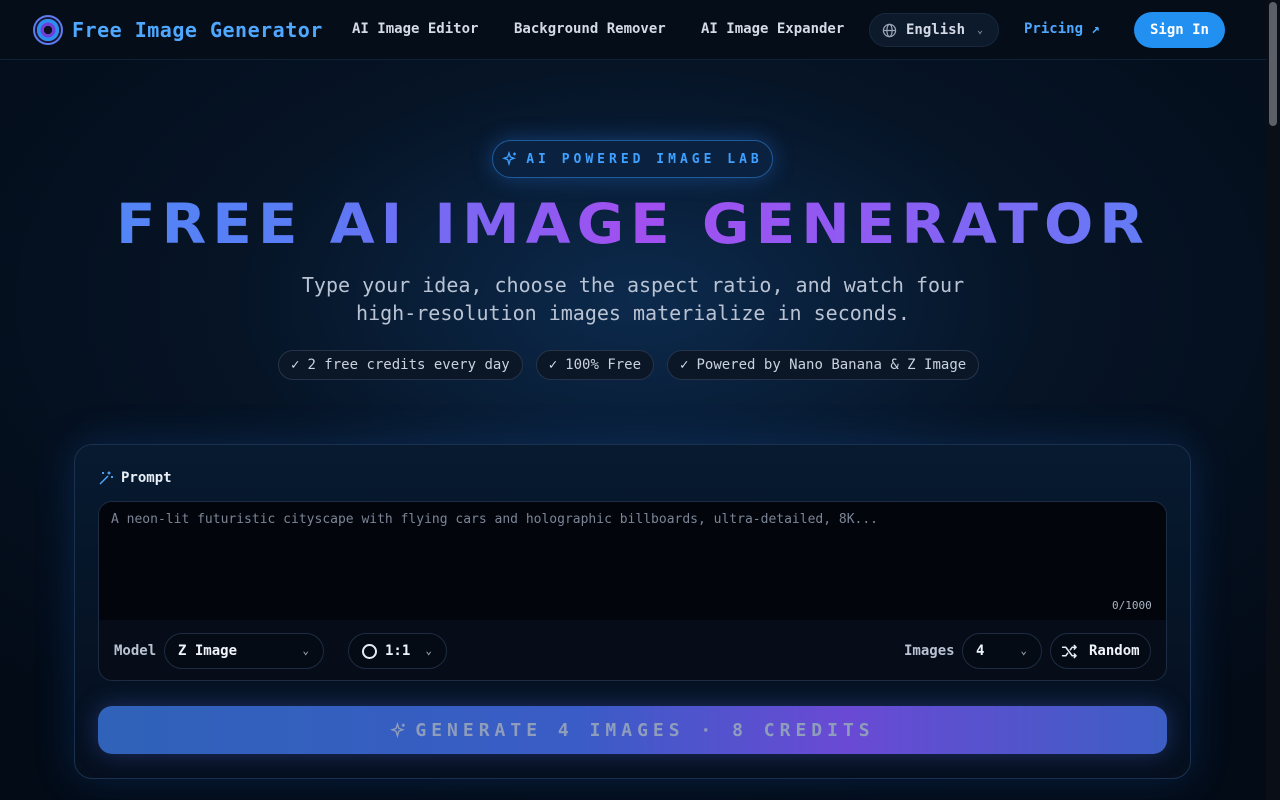 The height and width of the screenshot is (800, 1280). Describe the element at coordinates (1132, 605) in the screenshot. I see `character-counter: 0/1000` at that location.